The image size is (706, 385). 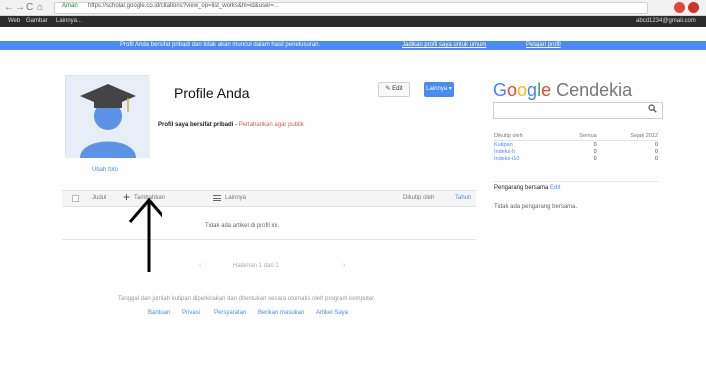 I want to click on table-row: Indeks-i10 0 0, so click(x=576, y=158).